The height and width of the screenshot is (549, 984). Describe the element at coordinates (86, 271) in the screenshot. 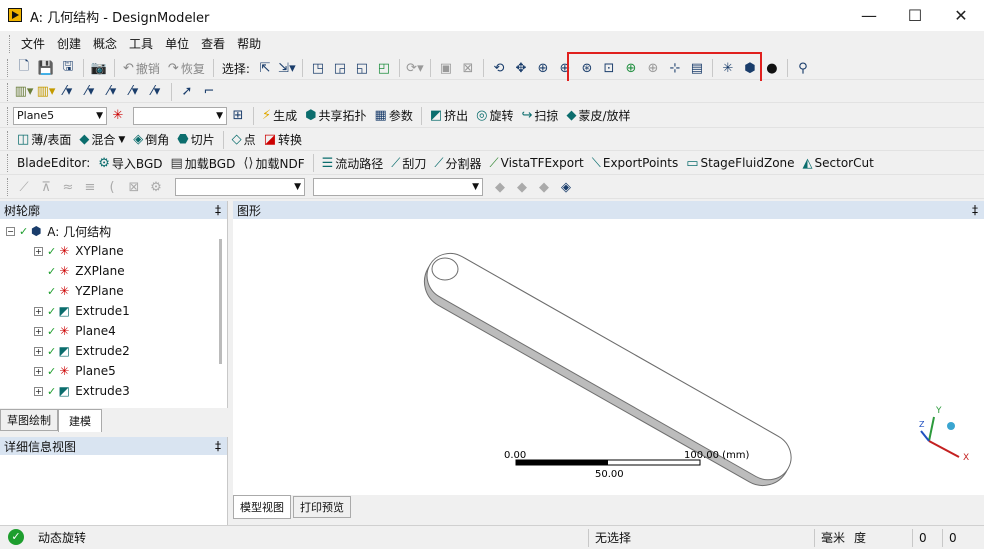

I see `tree-item-zxplane: ✓ ✳ ZXPlane` at that location.